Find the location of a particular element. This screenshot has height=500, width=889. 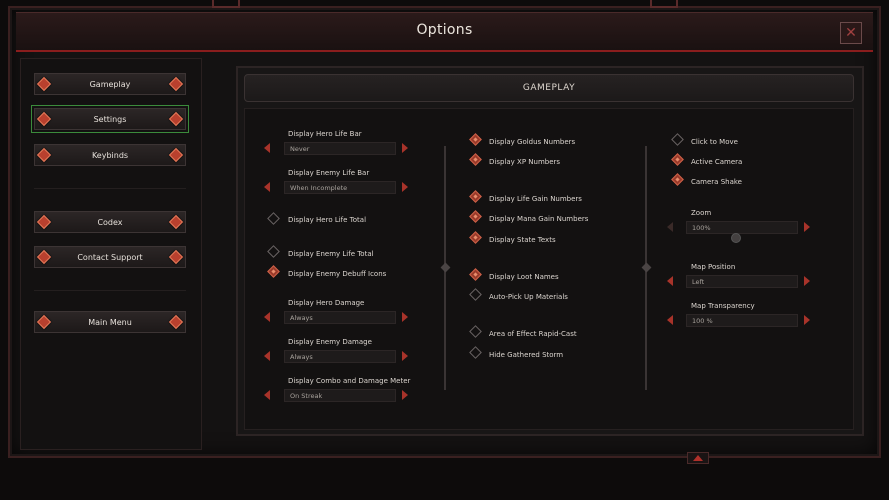

menu-button-keybinds: Keybinds is located at coordinates (110, 155).